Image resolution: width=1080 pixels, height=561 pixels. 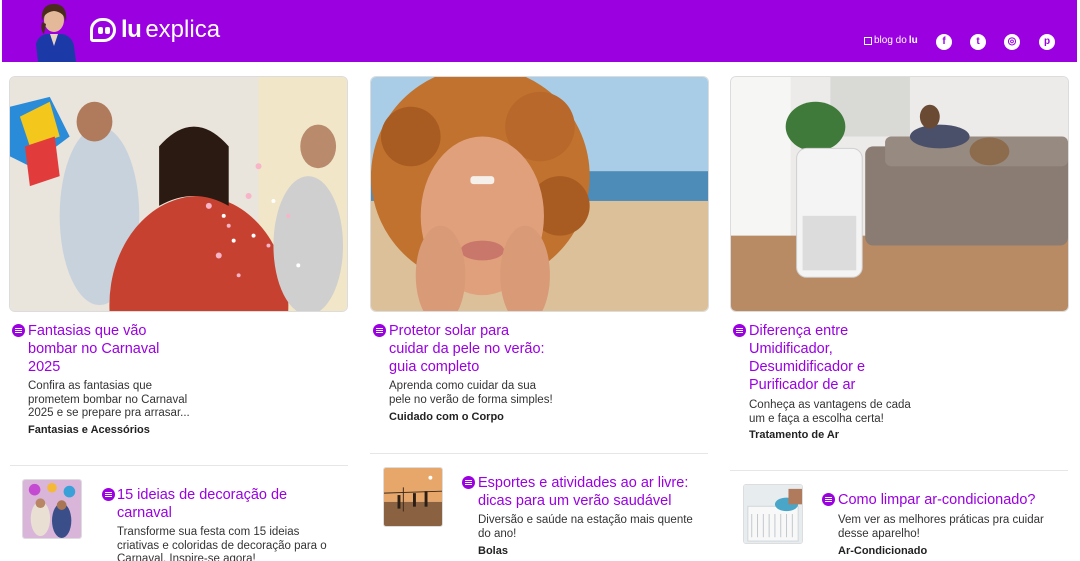 What do you see at coordinates (539, 31) in the screenshot?
I see `site-header: lu explica blog do lu f t ◎ p` at bounding box center [539, 31].